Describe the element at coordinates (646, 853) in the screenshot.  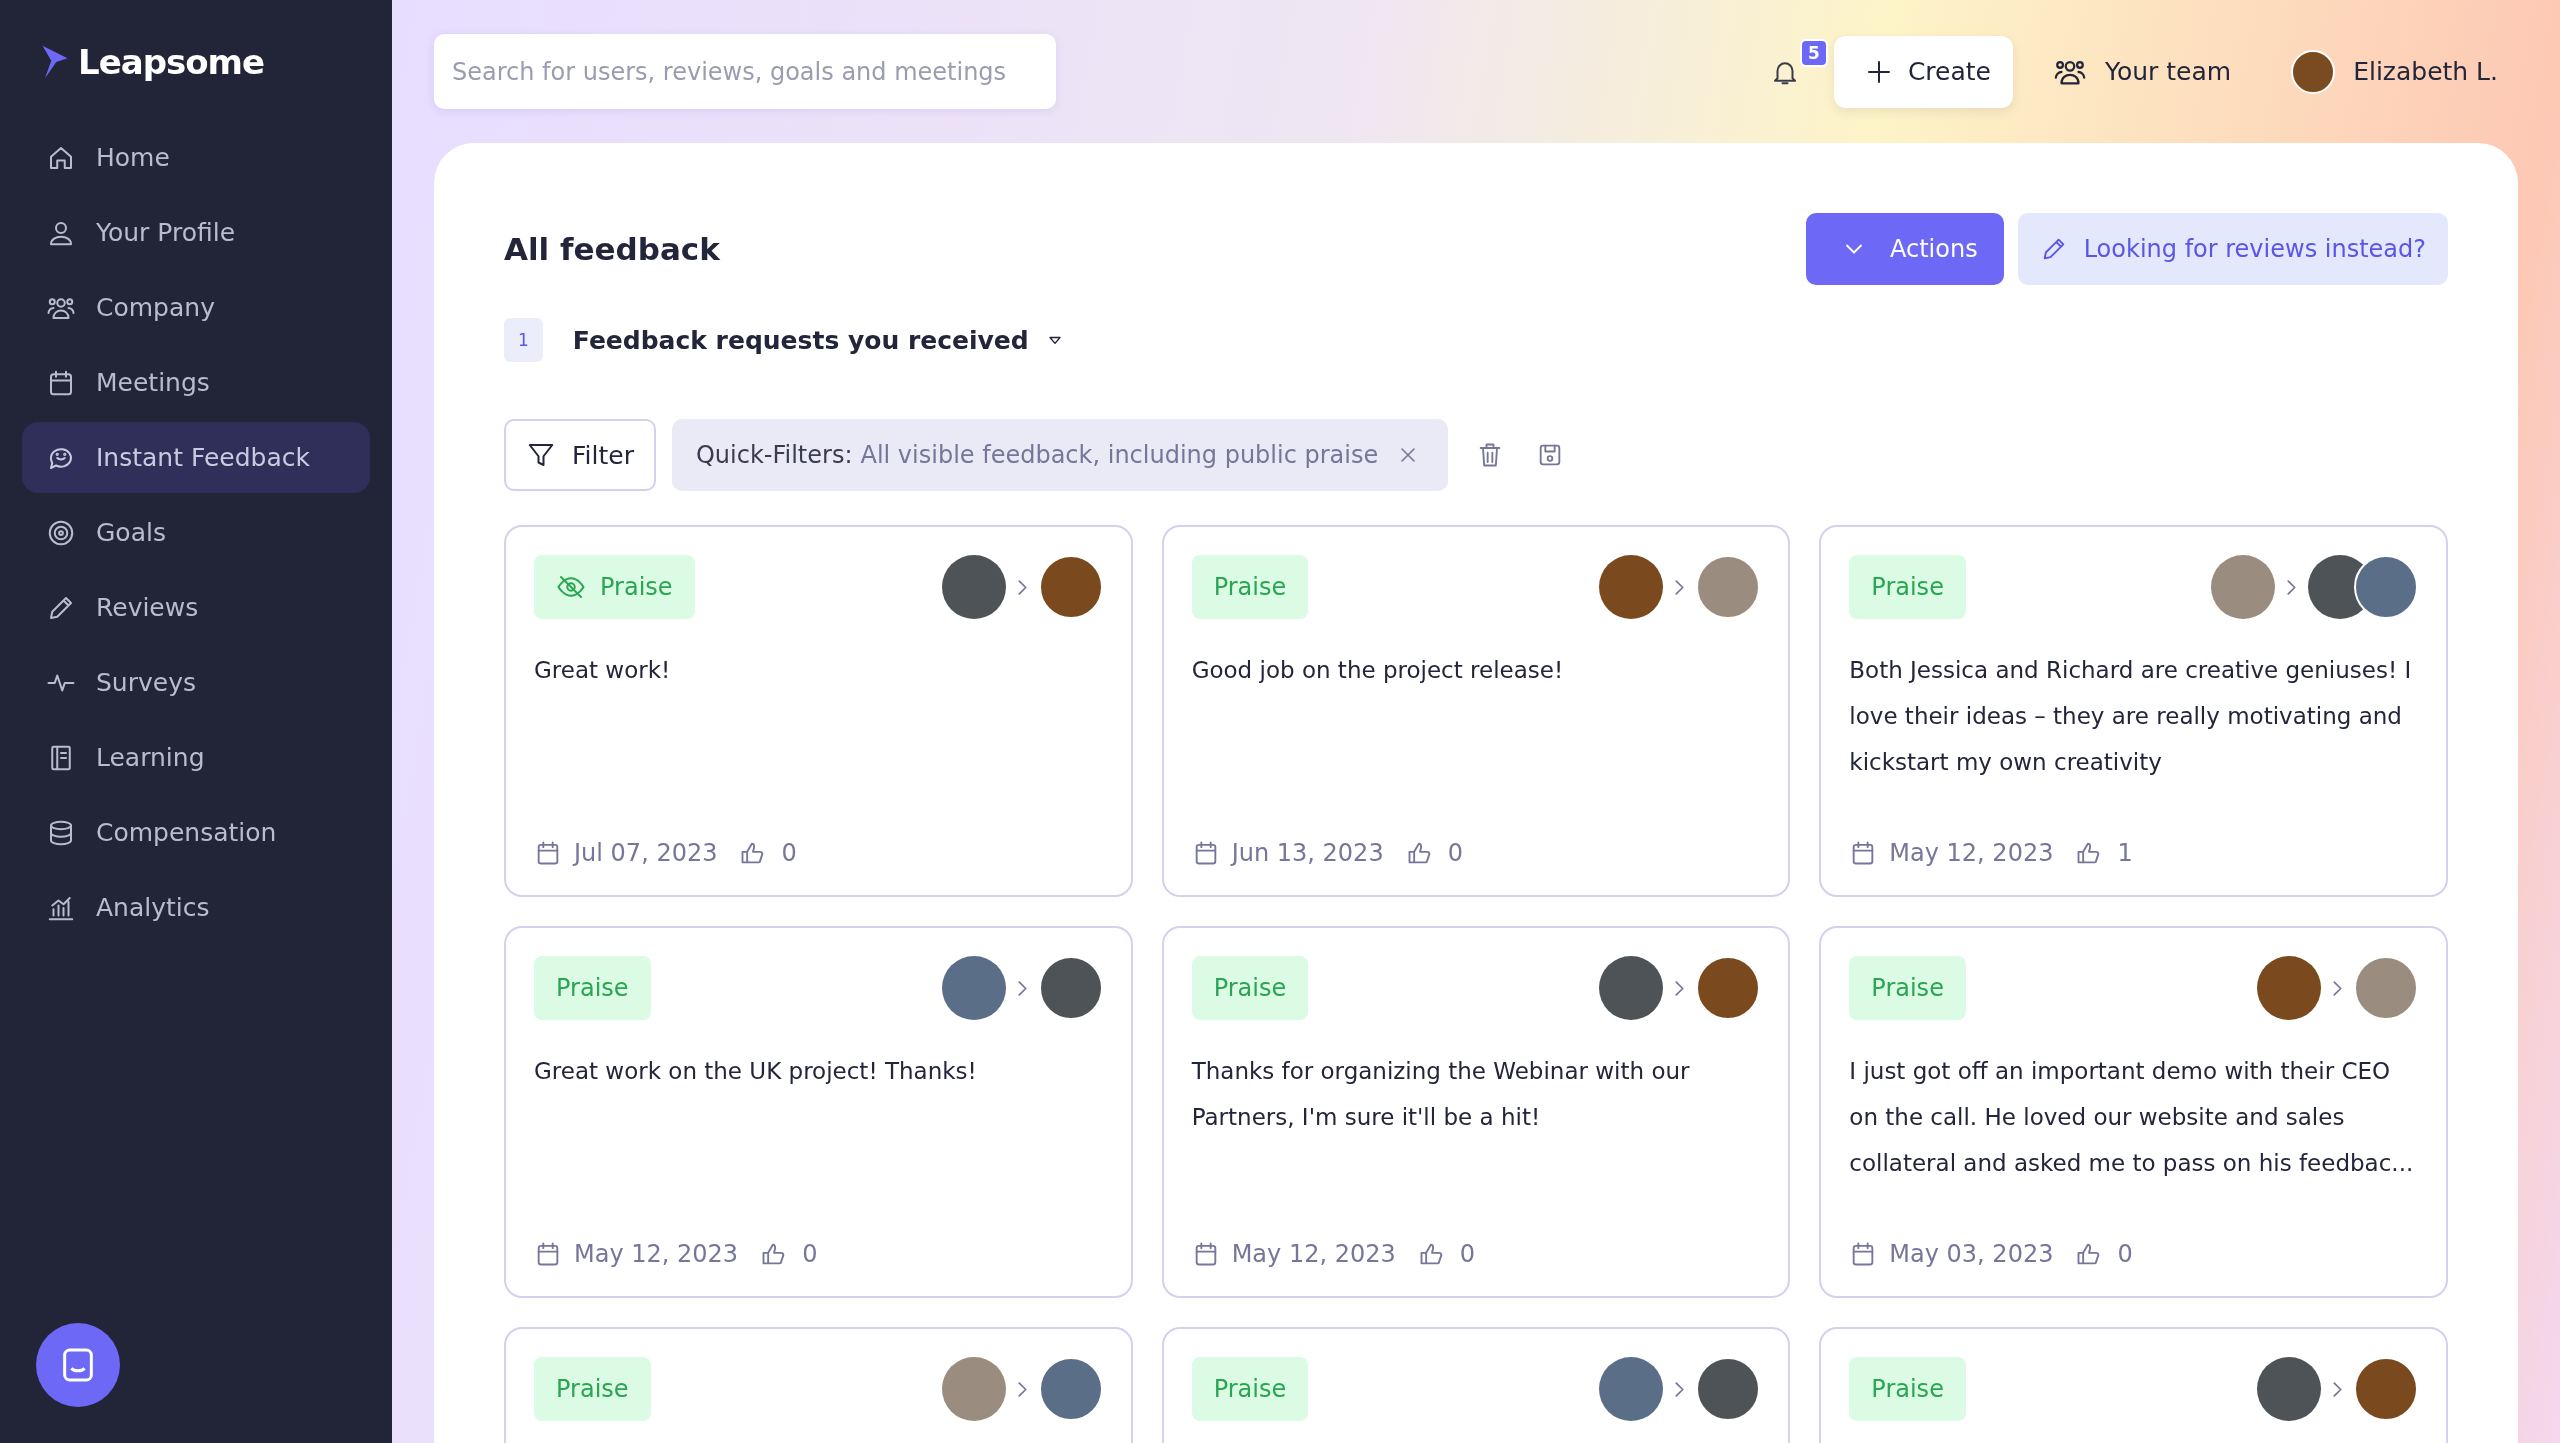
I see `date-text: Jul 07, 2023` at that location.